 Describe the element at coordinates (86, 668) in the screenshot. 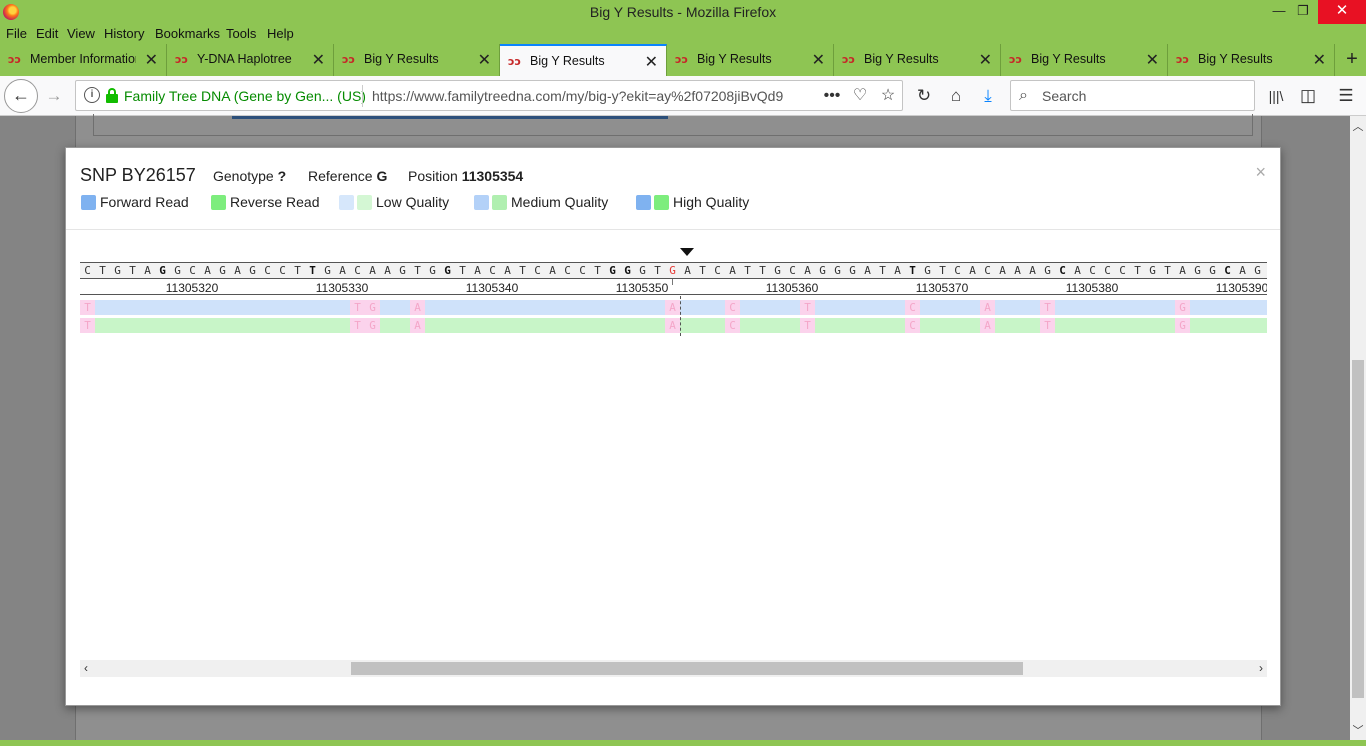

I see `scroll-left-icon: ‹` at that location.